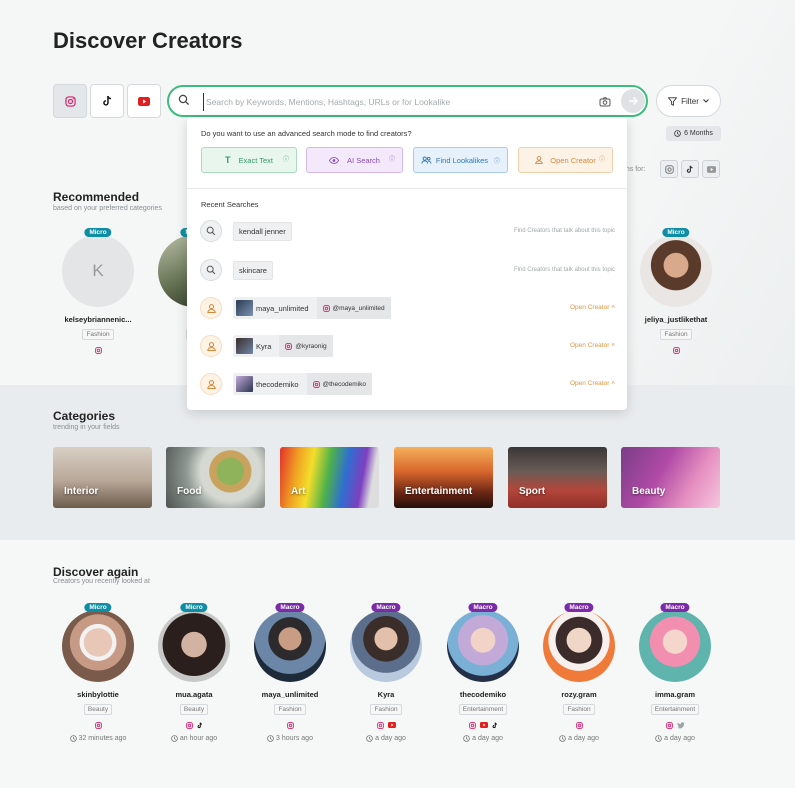 This screenshot has height=788, width=795. What do you see at coordinates (329, 477) in the screenshot?
I see `category-art: Art` at bounding box center [329, 477].